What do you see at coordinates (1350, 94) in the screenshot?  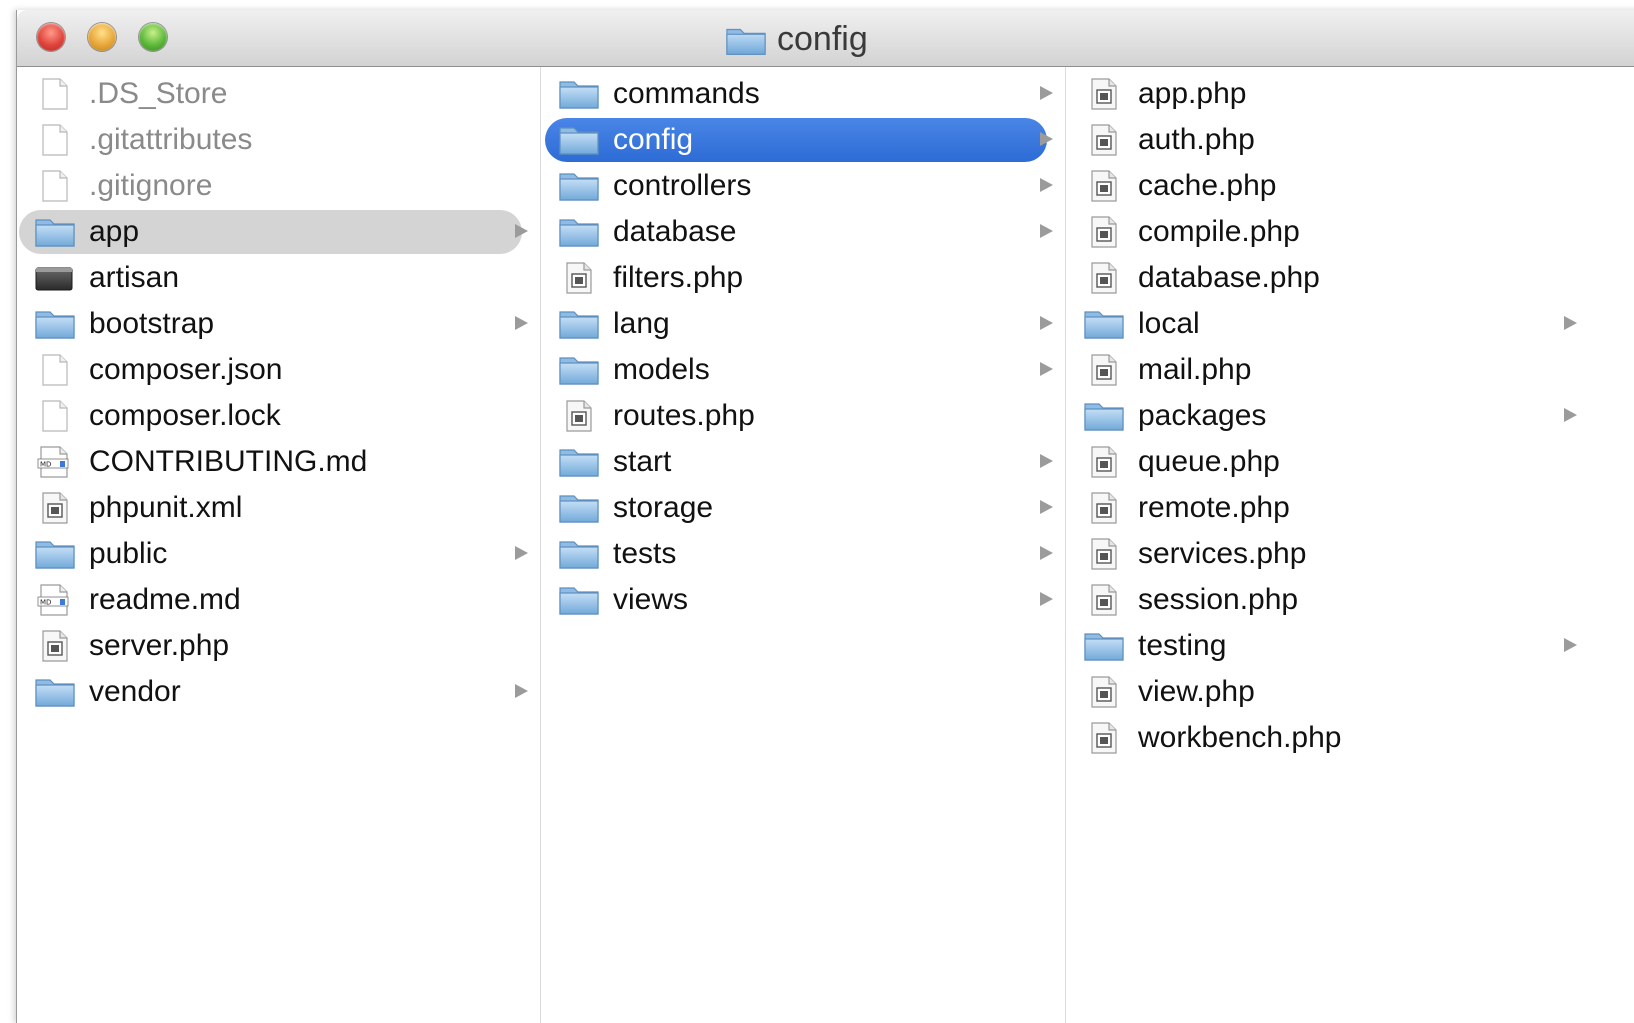 I see `file-item: app.php` at bounding box center [1350, 94].